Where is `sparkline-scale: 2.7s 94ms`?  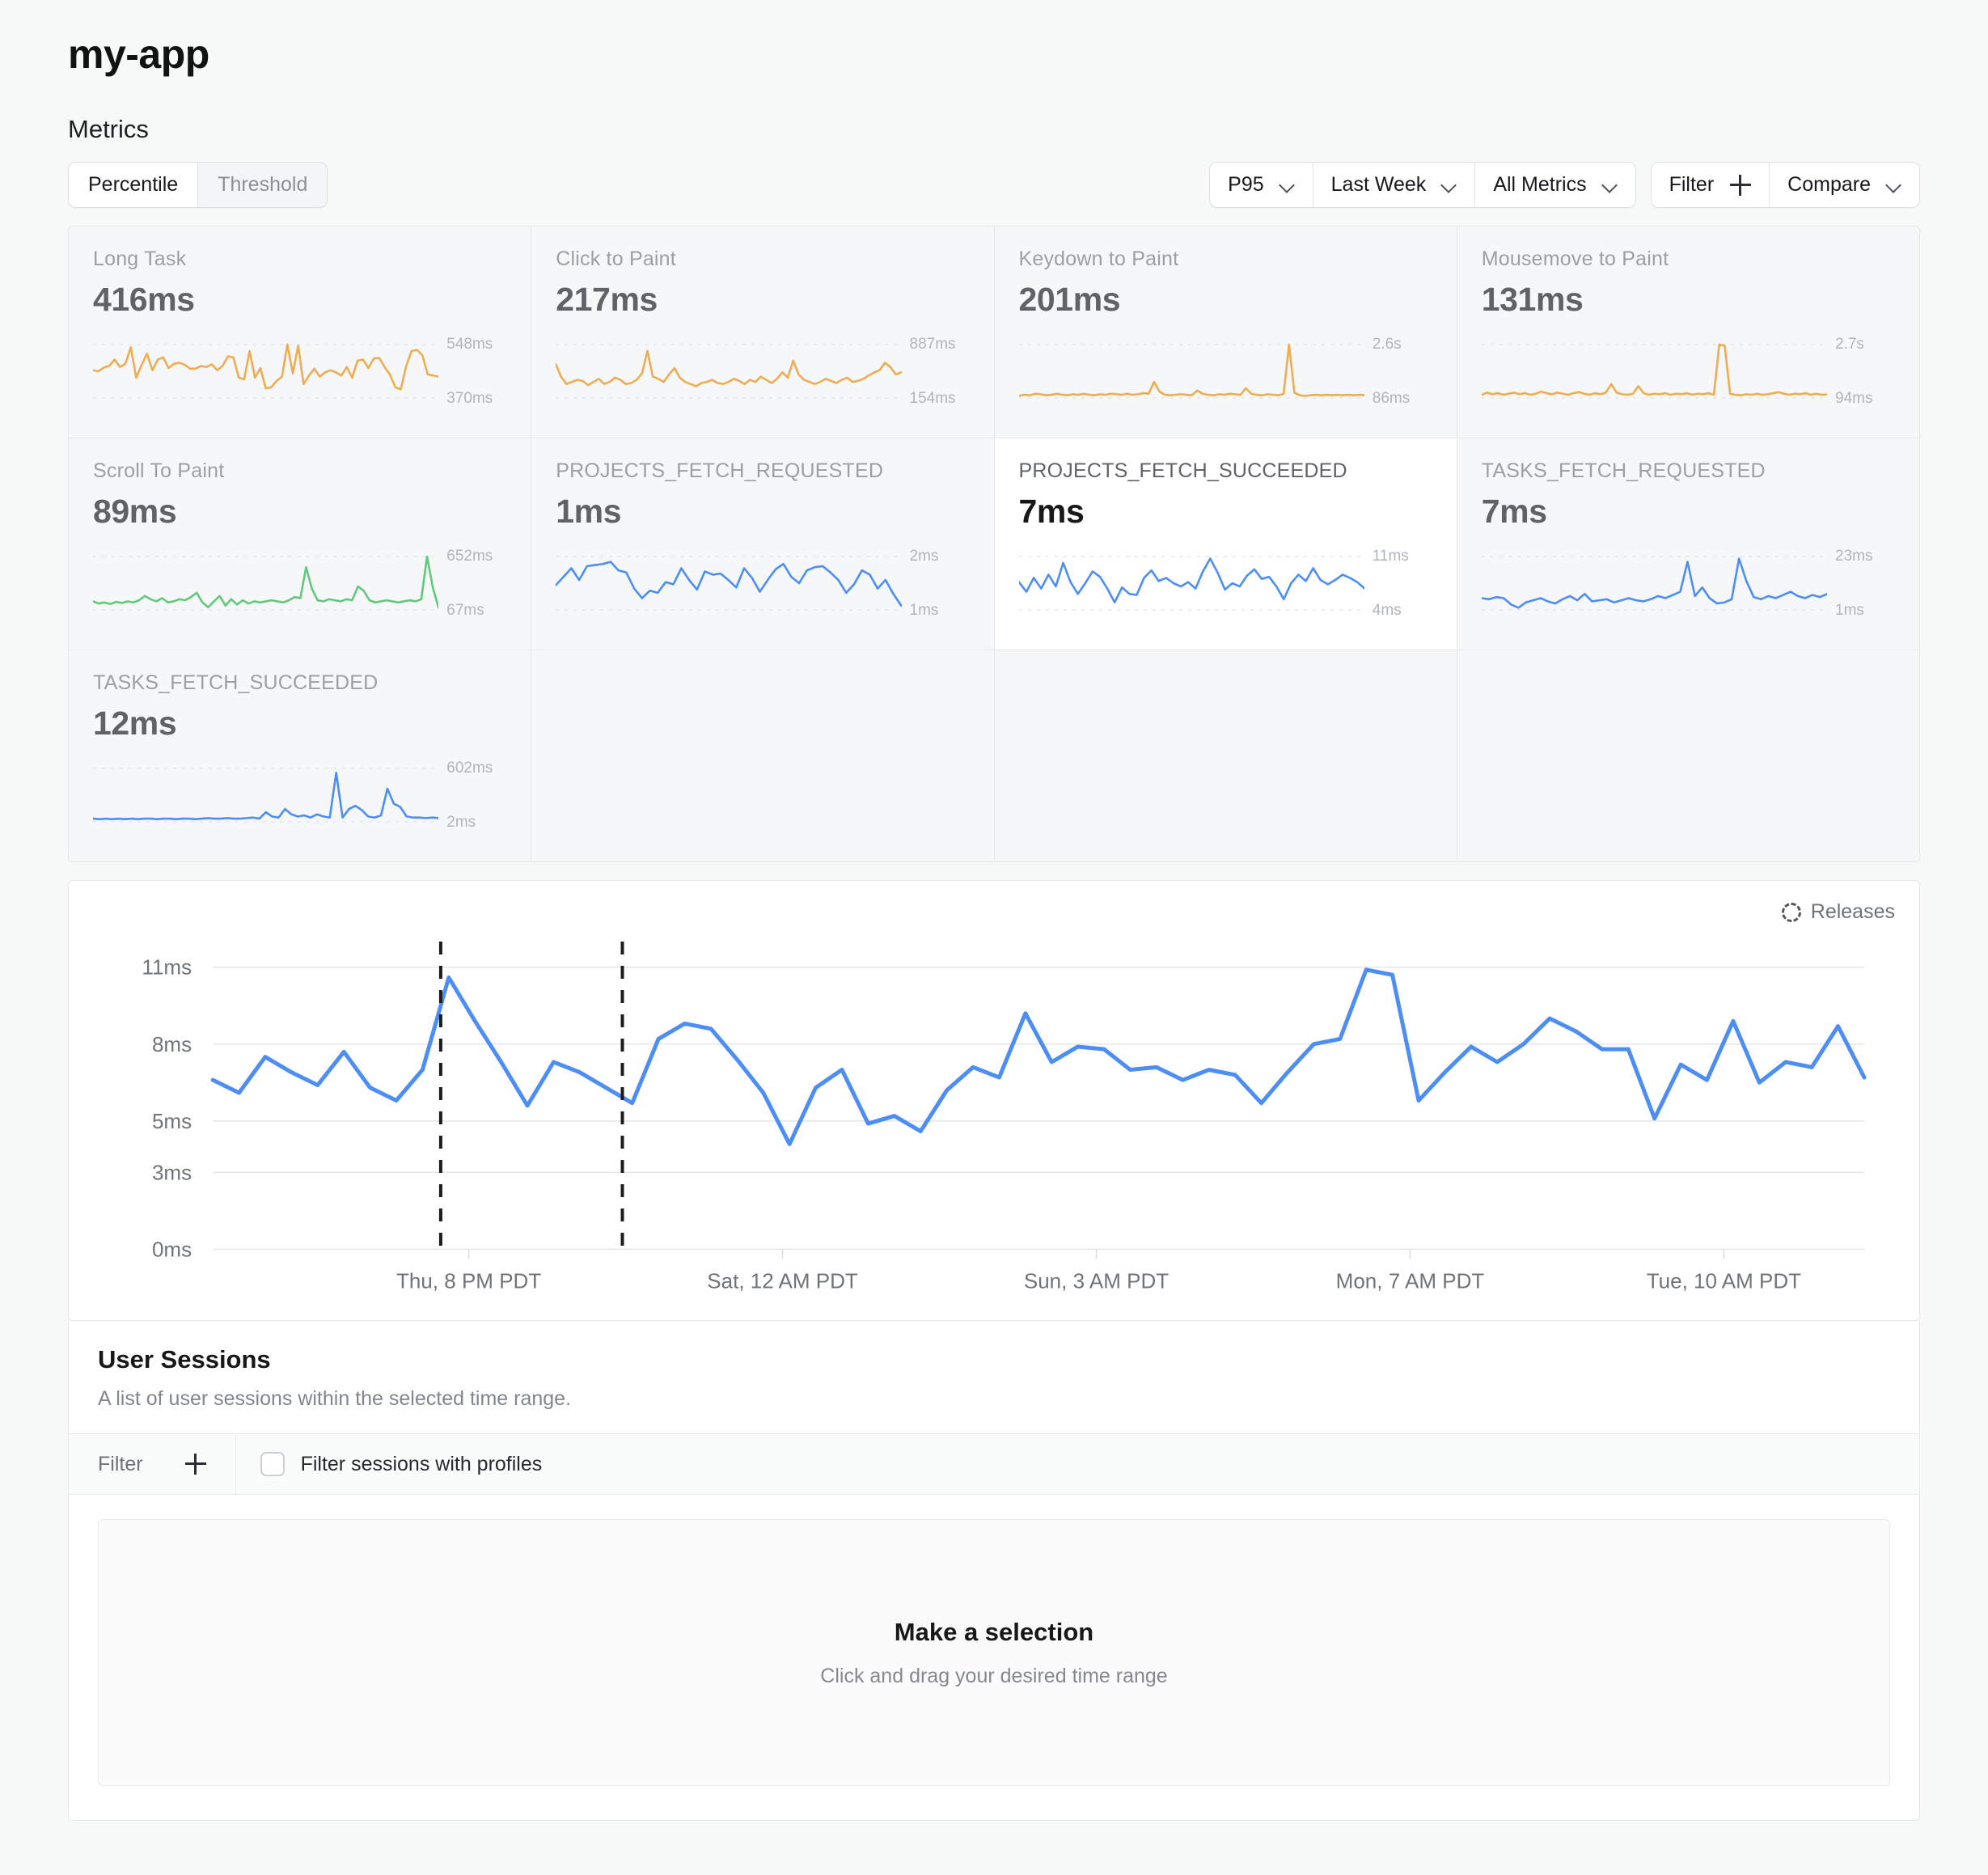 sparkline-scale: 2.7s 94ms is located at coordinates (1861, 371).